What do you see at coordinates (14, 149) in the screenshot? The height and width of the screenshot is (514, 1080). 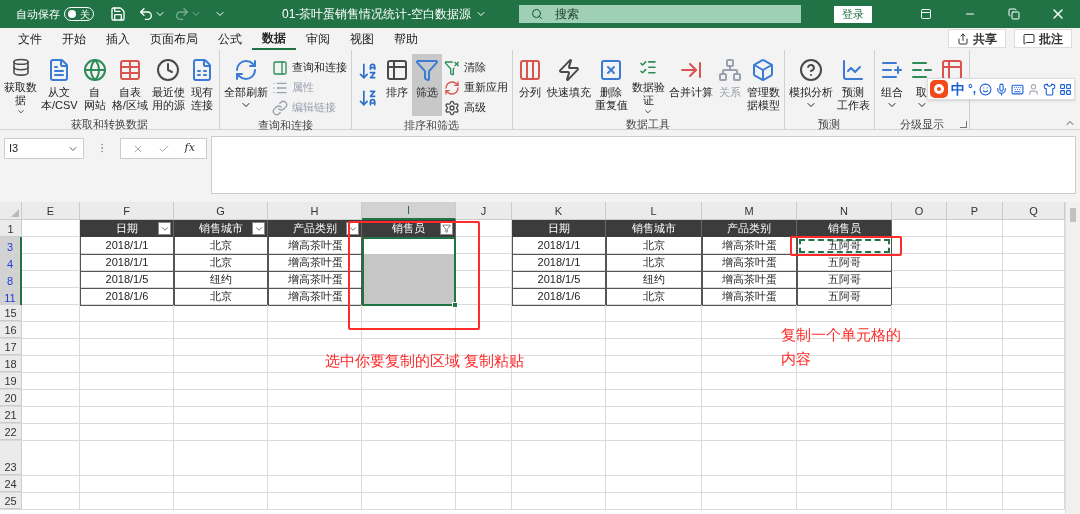 I see `cell-reference: I3` at bounding box center [14, 149].